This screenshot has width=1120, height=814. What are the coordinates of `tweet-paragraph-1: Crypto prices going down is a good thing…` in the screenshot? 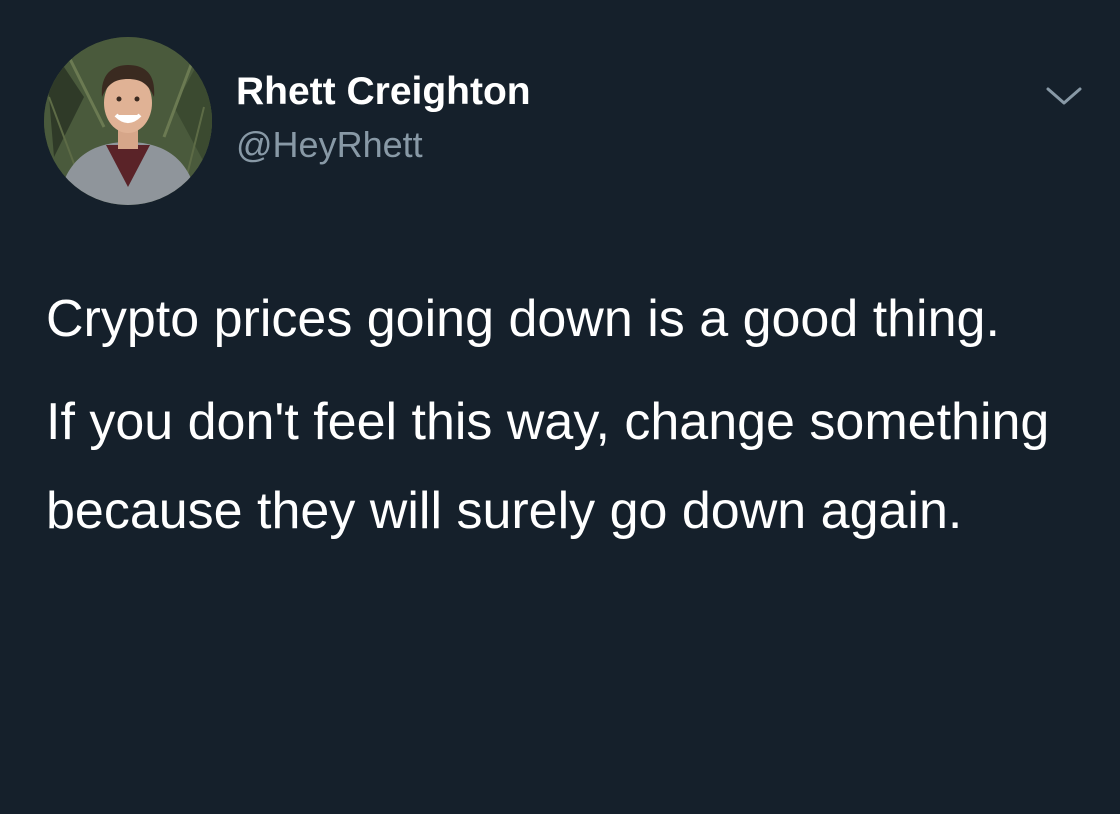 It's located at (523, 319).